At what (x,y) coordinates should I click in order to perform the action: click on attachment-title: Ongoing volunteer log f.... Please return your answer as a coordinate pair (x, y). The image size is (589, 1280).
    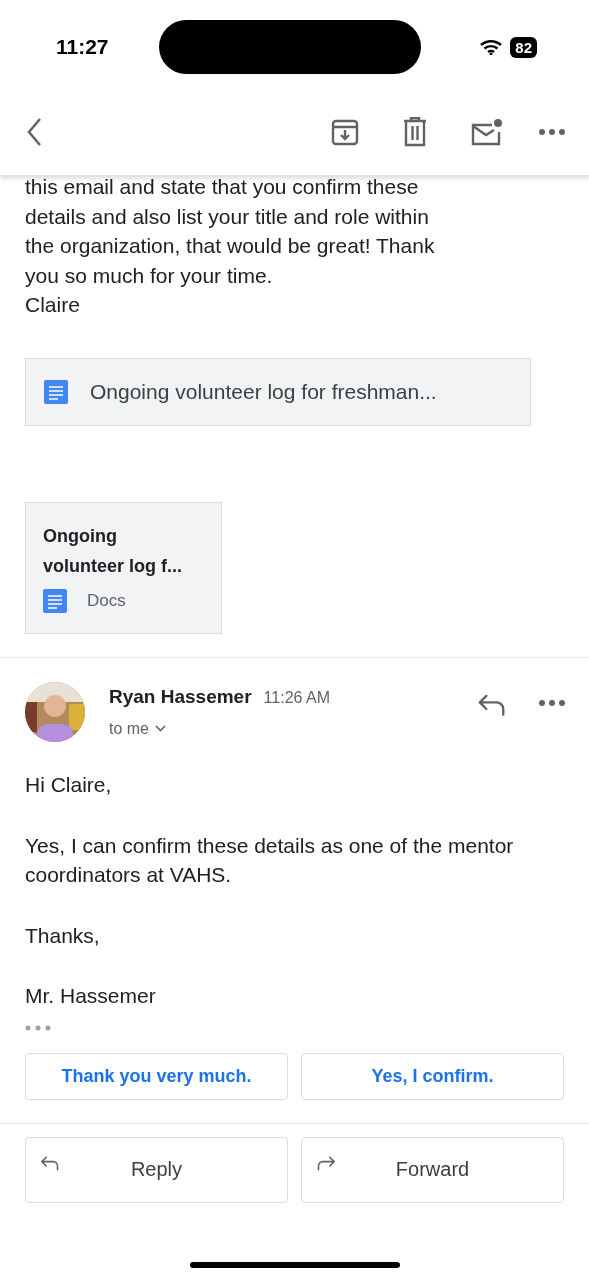
    Looking at the image, I should click on (113, 551).